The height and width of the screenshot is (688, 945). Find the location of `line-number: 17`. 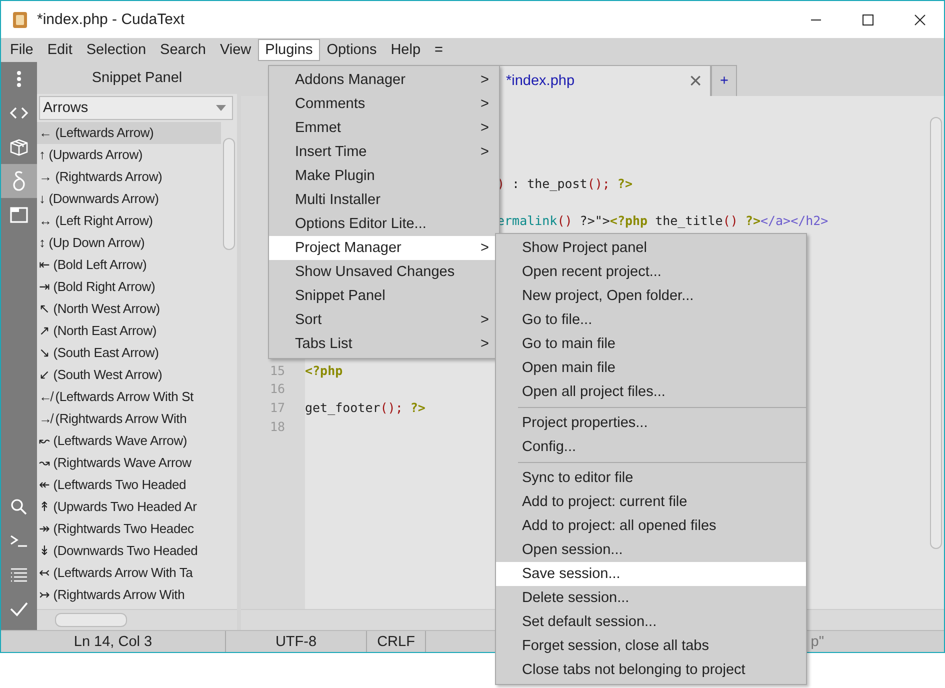

line-number: 17 is located at coordinates (277, 407).